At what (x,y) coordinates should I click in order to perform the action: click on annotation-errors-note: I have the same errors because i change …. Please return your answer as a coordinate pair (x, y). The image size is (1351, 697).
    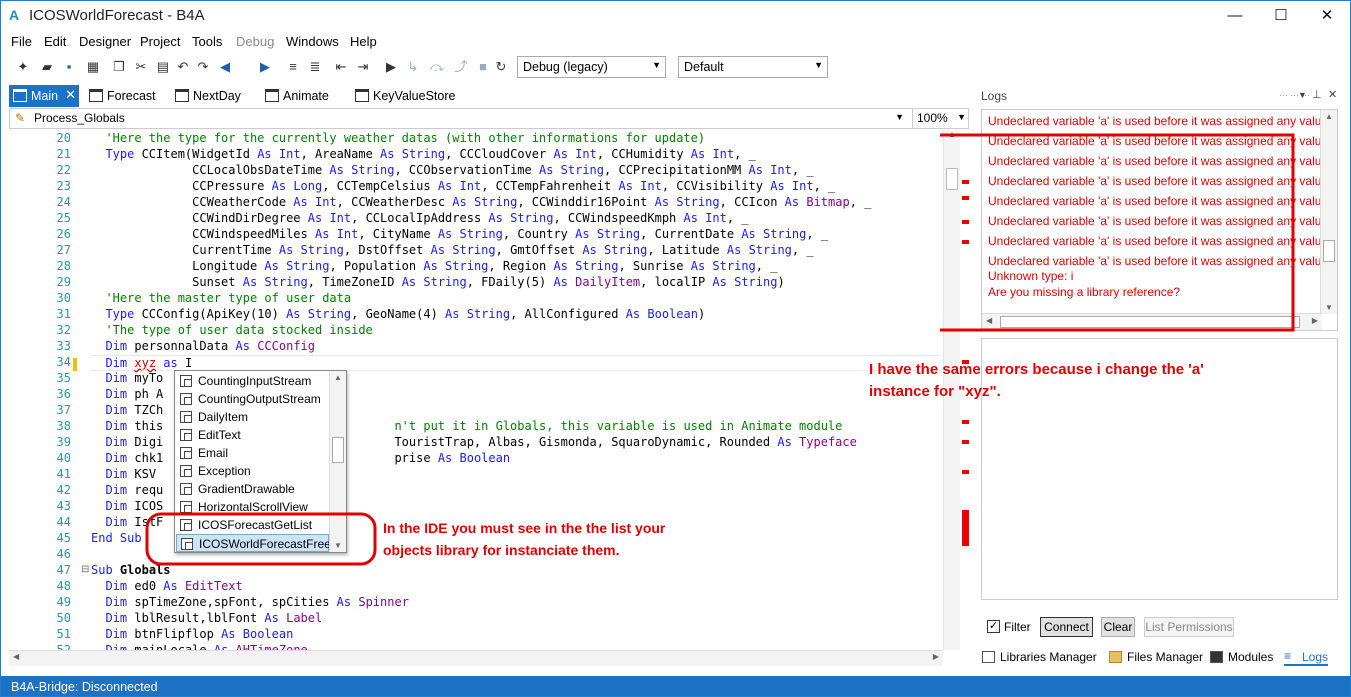
    Looking at the image, I should click on (1036, 381).